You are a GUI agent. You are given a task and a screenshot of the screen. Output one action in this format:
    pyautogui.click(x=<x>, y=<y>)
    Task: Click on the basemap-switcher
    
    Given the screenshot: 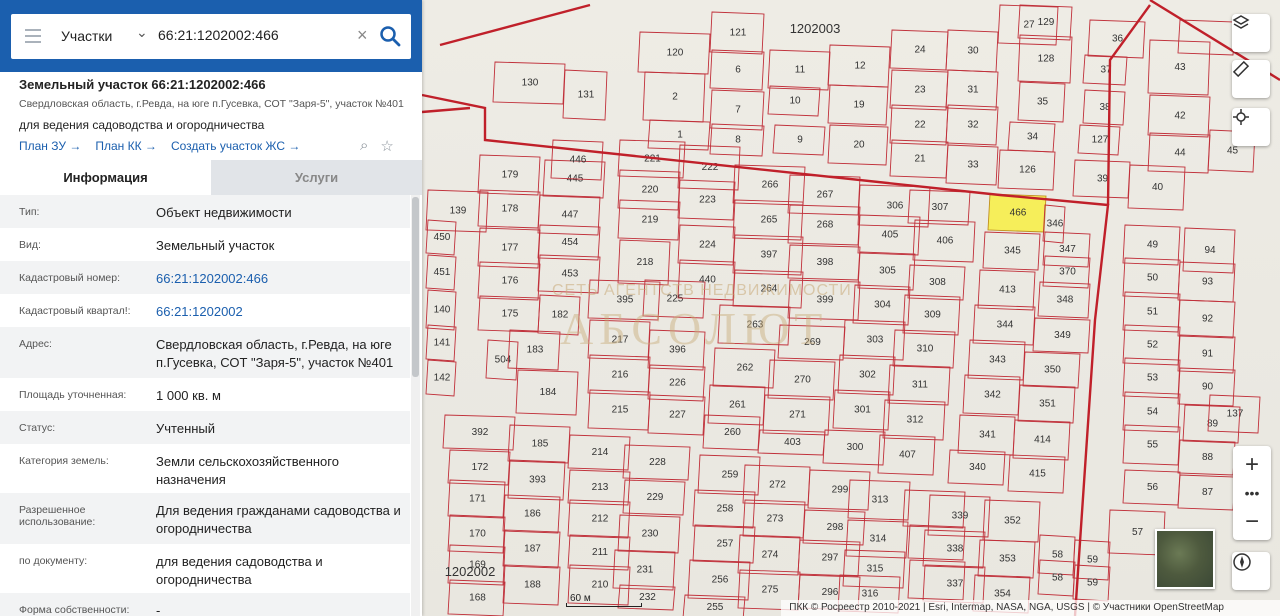 What is the action you would take?
    pyautogui.click(x=1185, y=559)
    